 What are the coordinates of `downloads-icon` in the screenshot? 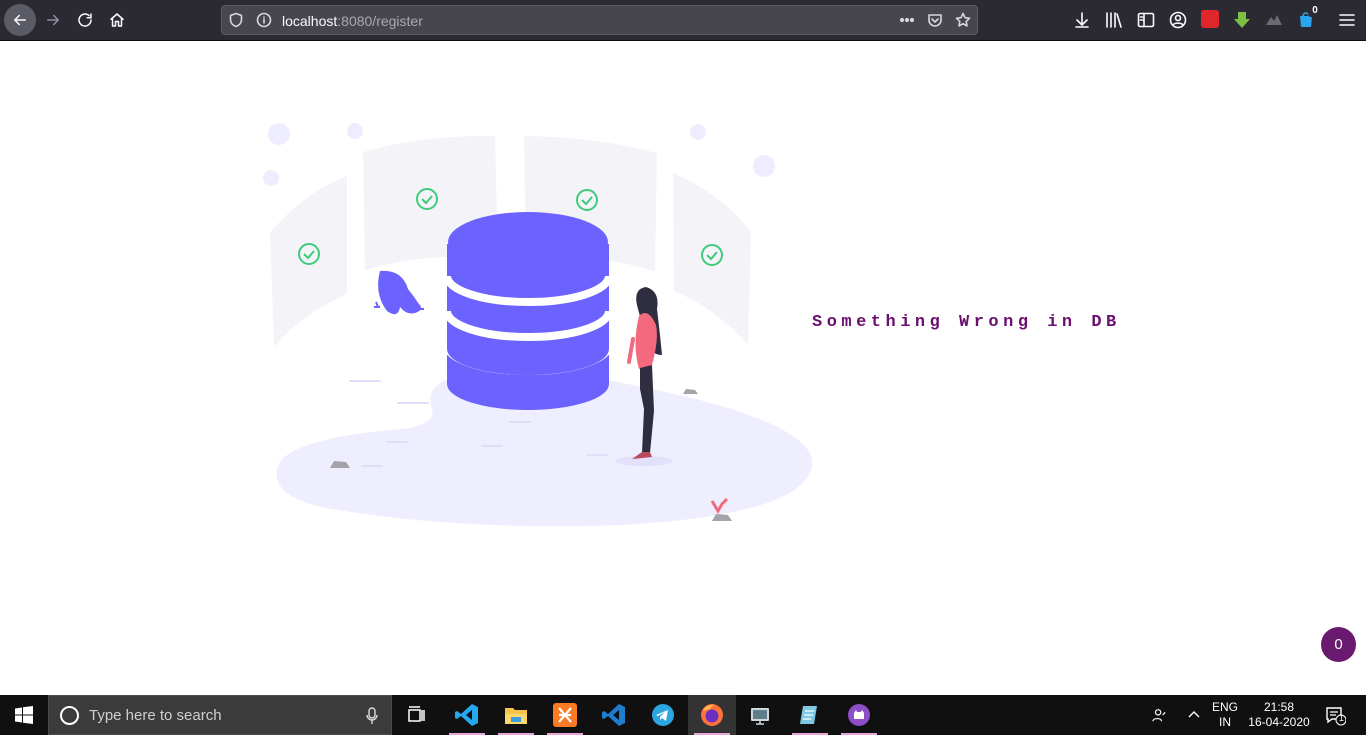 It's located at (1082, 20).